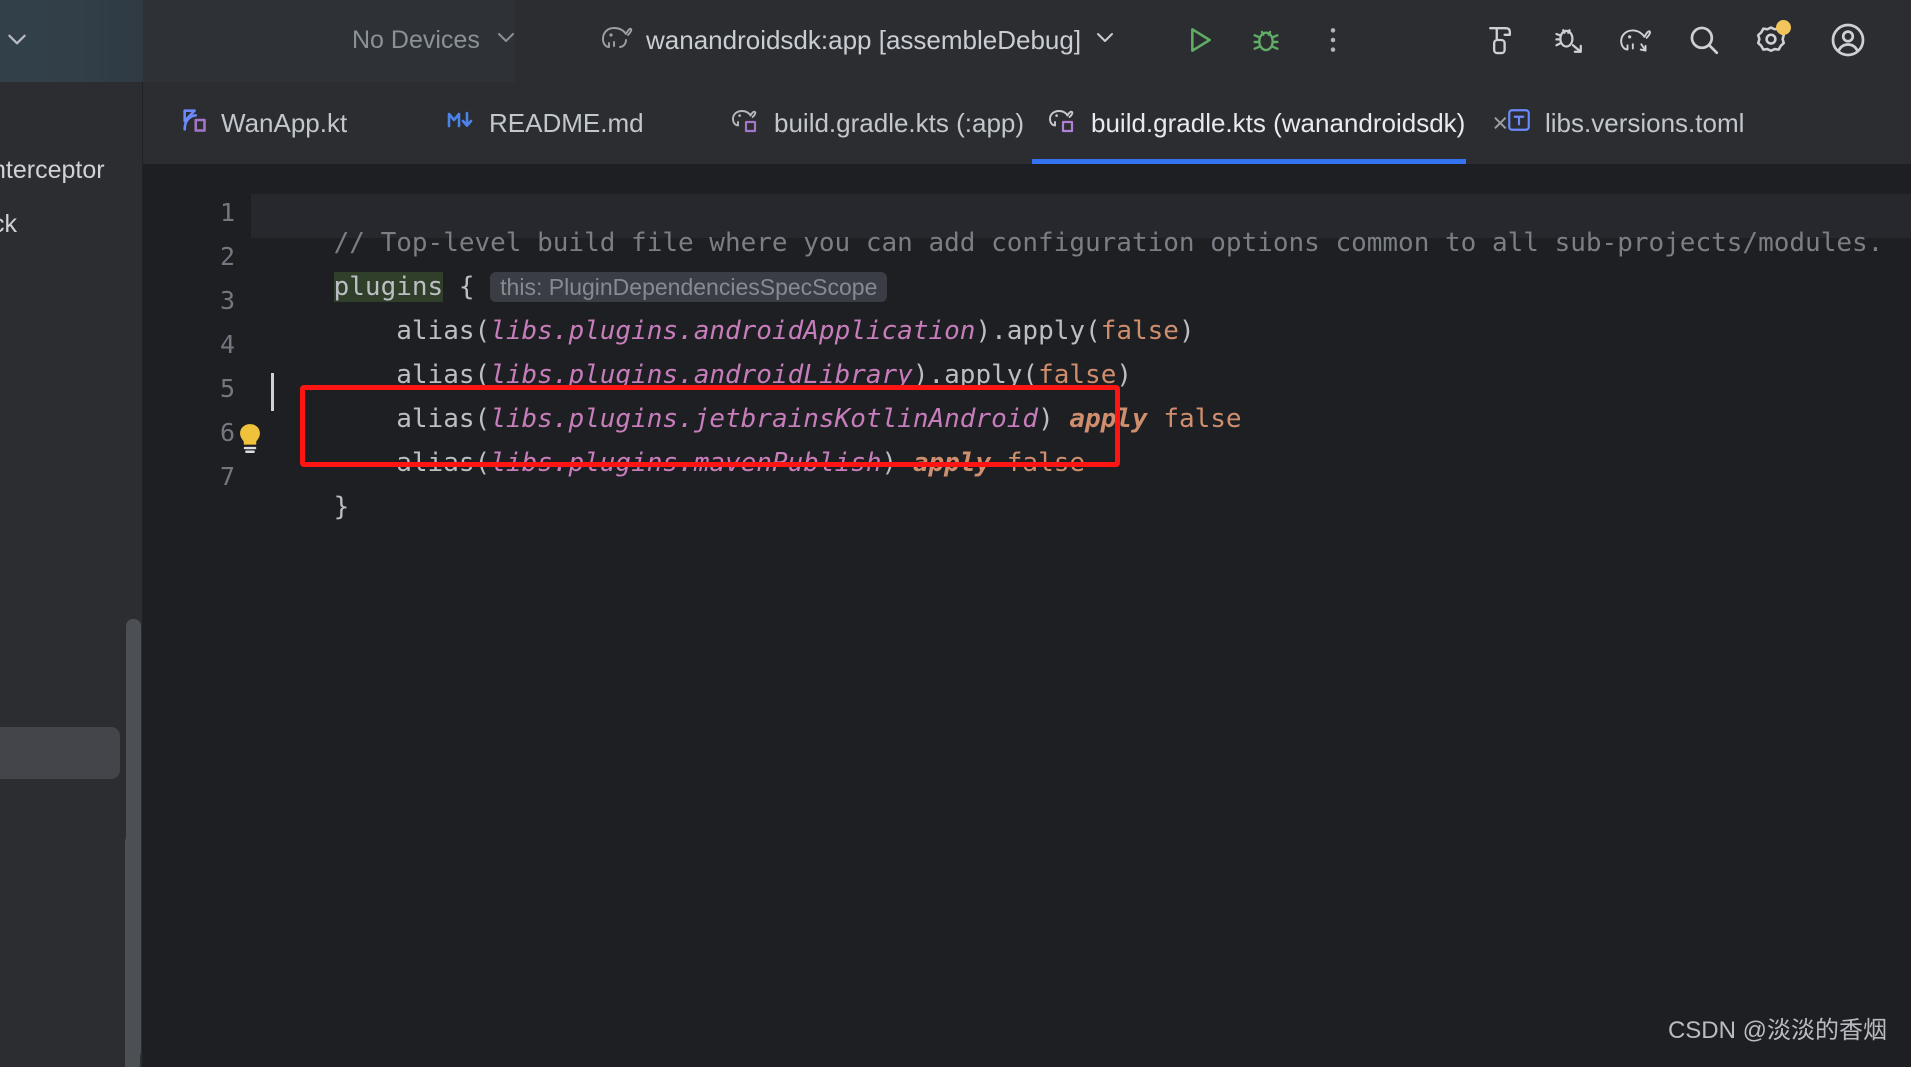 Image resolution: width=1911 pixels, height=1067 pixels. What do you see at coordinates (1848, 40) in the screenshot?
I see `account-button` at bounding box center [1848, 40].